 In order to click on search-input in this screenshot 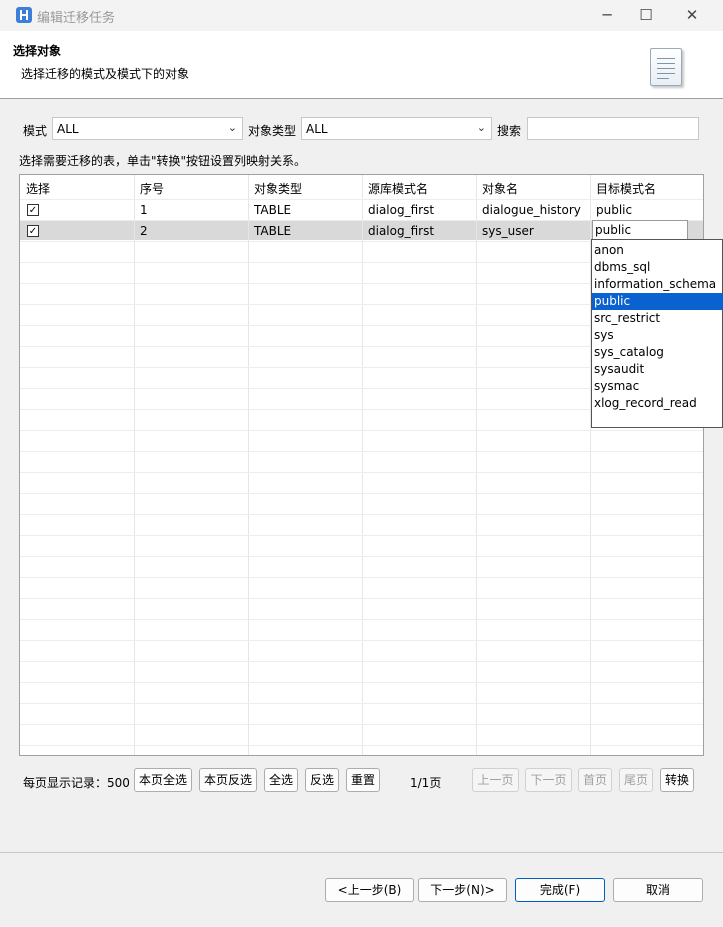, I will do `click(613, 128)`.